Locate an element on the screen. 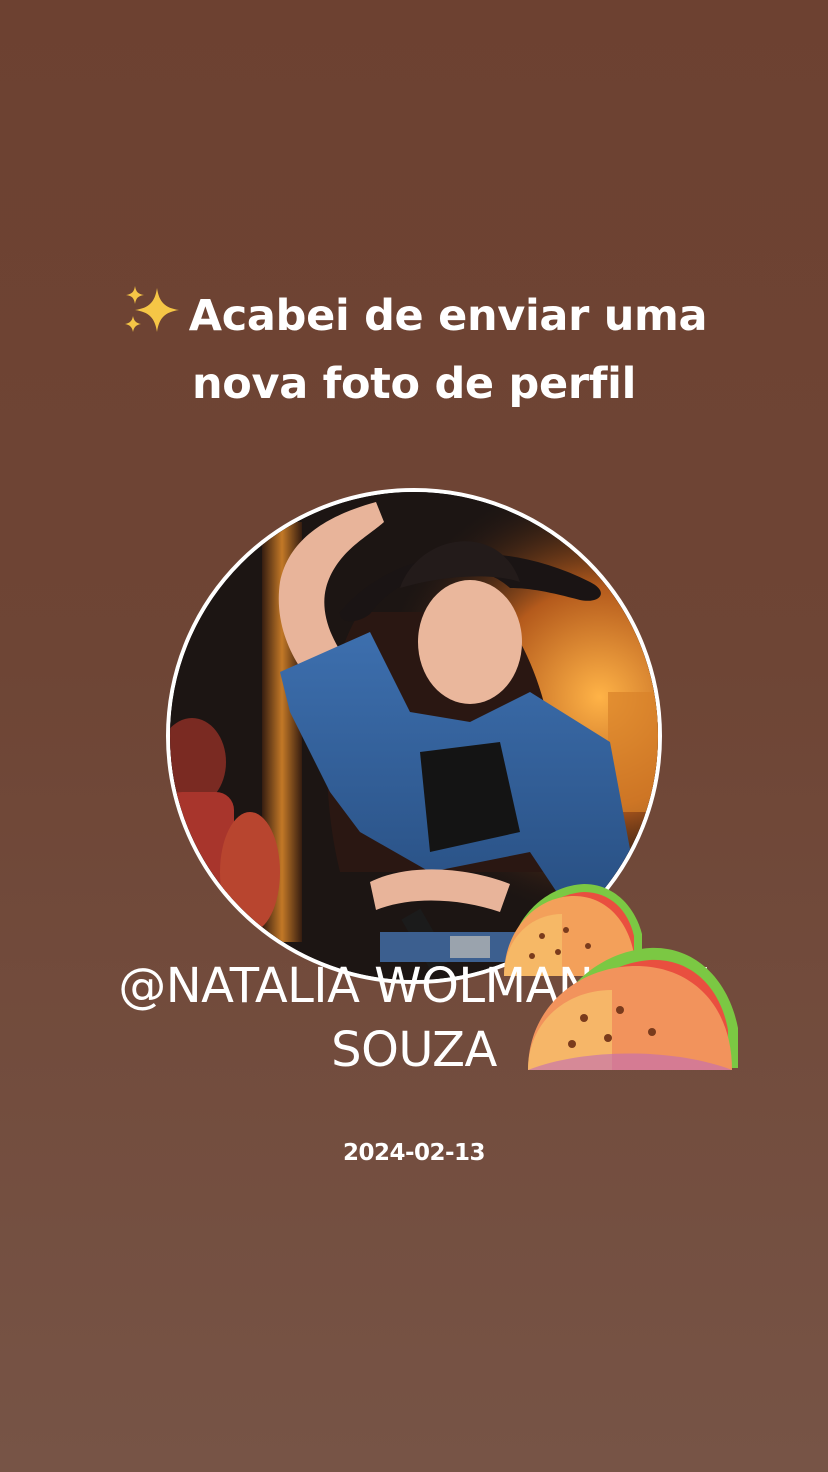 The height and width of the screenshot is (1472, 828). headline-line-2: nova foto de perfil is located at coordinates (414, 384).